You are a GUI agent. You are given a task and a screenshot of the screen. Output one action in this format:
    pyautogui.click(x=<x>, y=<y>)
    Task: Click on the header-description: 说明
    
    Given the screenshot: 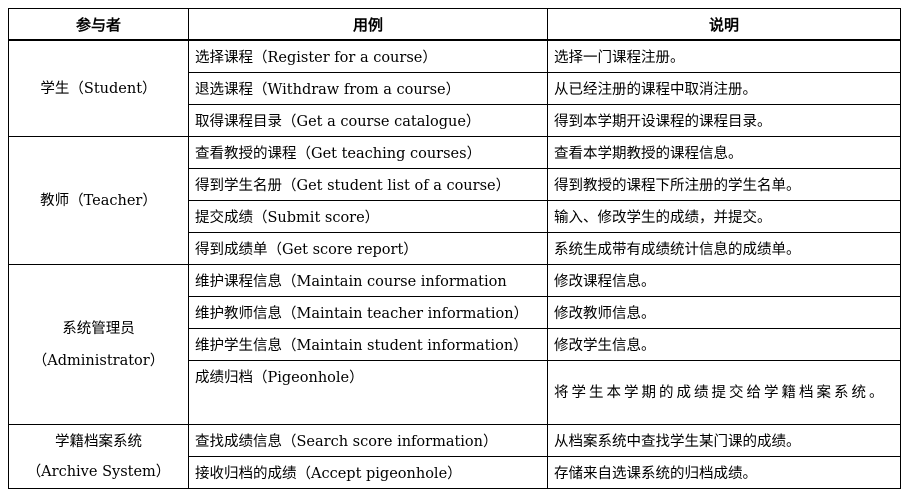 What is the action you would take?
    pyautogui.click(x=724, y=24)
    